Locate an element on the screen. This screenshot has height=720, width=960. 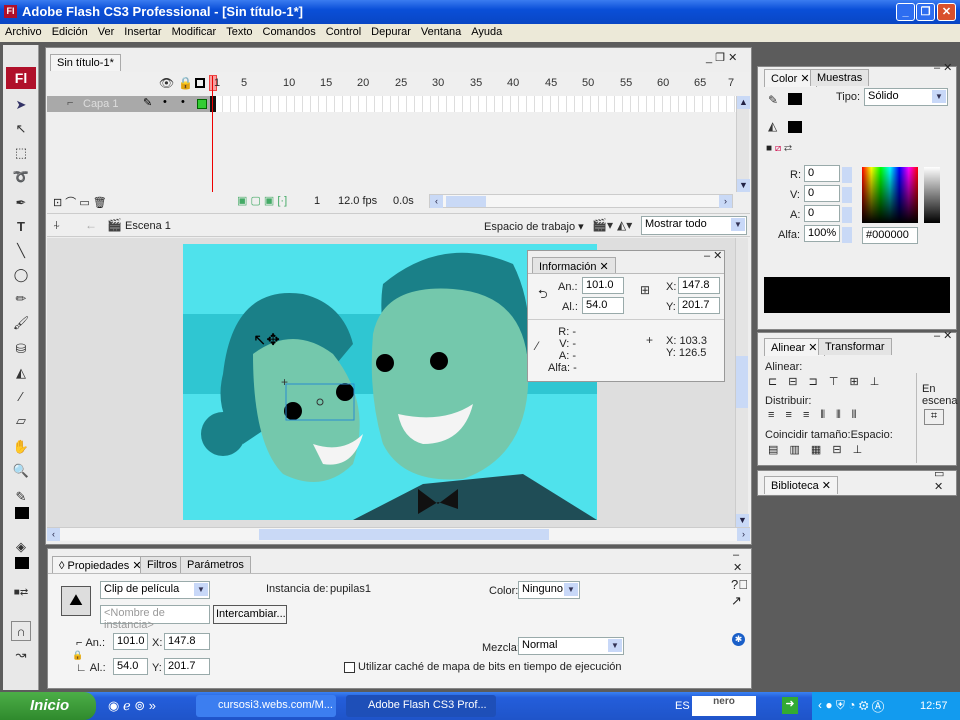
panel-controls: ▭ ✕ is located at coordinates (945, 480).